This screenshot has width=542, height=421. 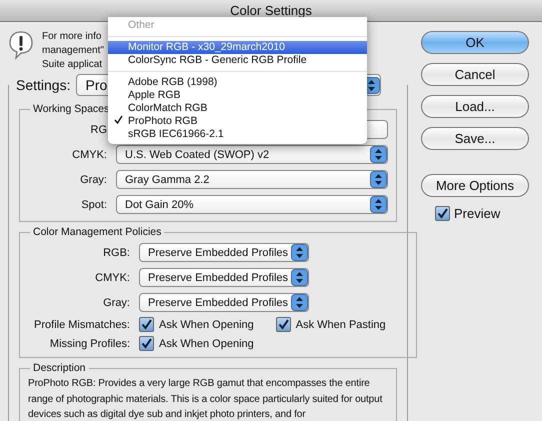 I want to click on menu-item: ColorMatch RGB, so click(x=237, y=108).